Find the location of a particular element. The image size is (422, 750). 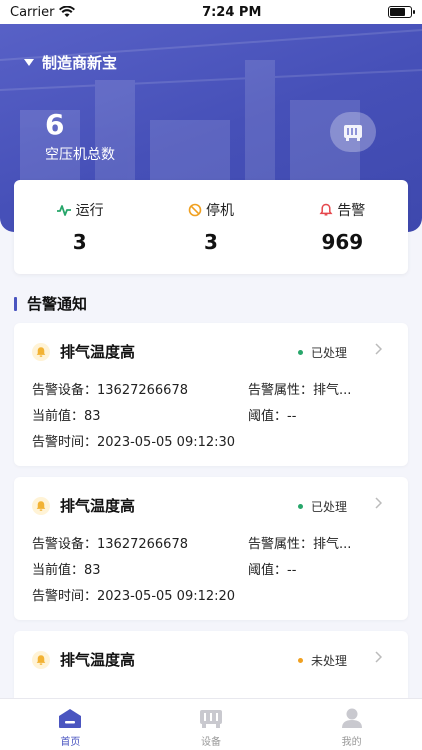

tab-devices-label: 设备 is located at coordinates (211, 742).